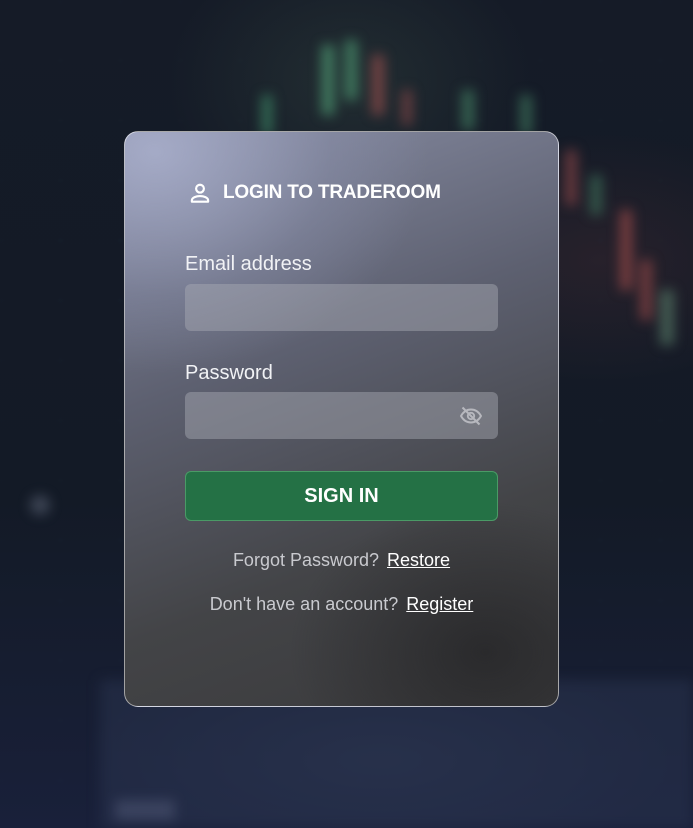  What do you see at coordinates (418, 560) in the screenshot?
I see `restore-link: Restore` at bounding box center [418, 560].